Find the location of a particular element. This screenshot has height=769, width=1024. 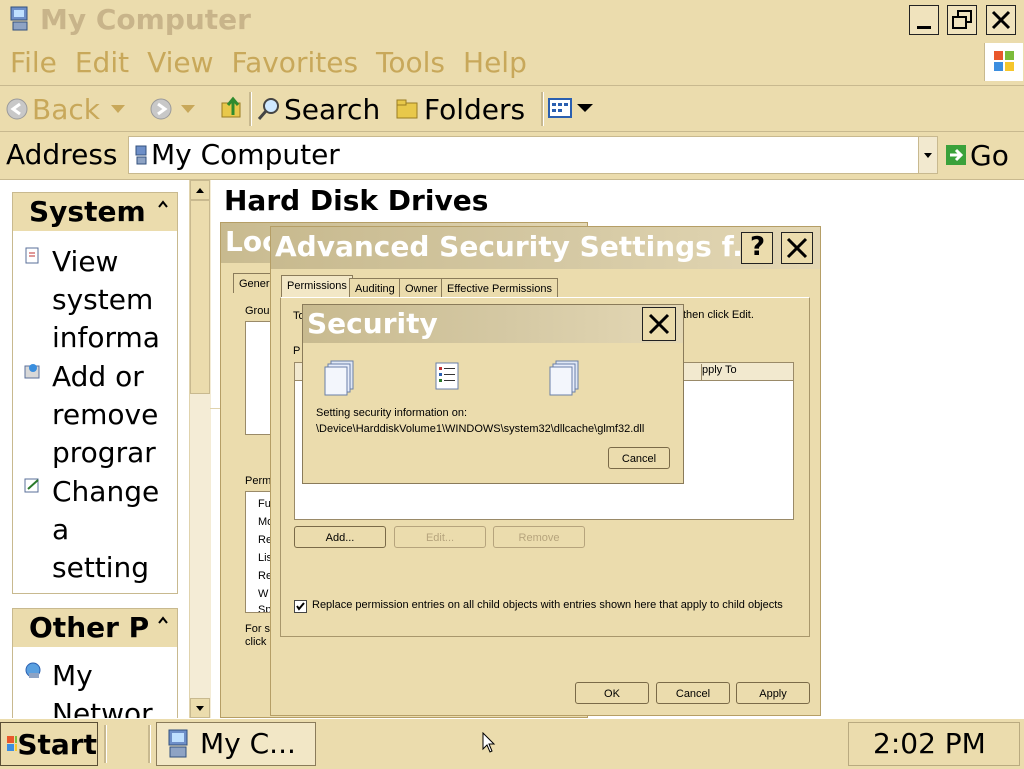

other-places-header: Other P is located at coordinates (95, 628).